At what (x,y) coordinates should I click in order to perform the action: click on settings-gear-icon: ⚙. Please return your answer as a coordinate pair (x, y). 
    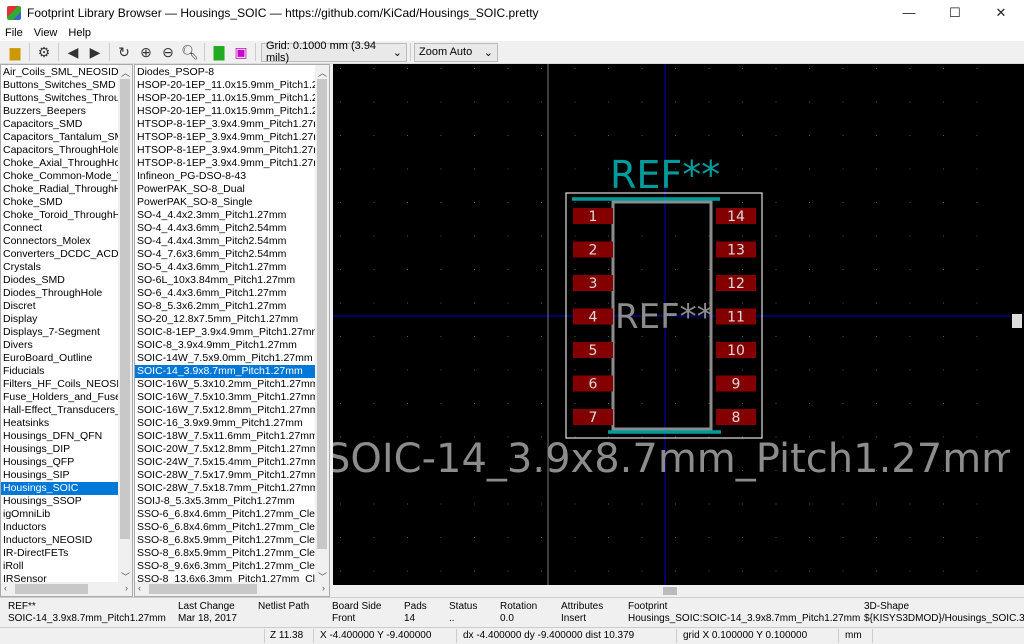
    Looking at the image, I should click on (44, 52).